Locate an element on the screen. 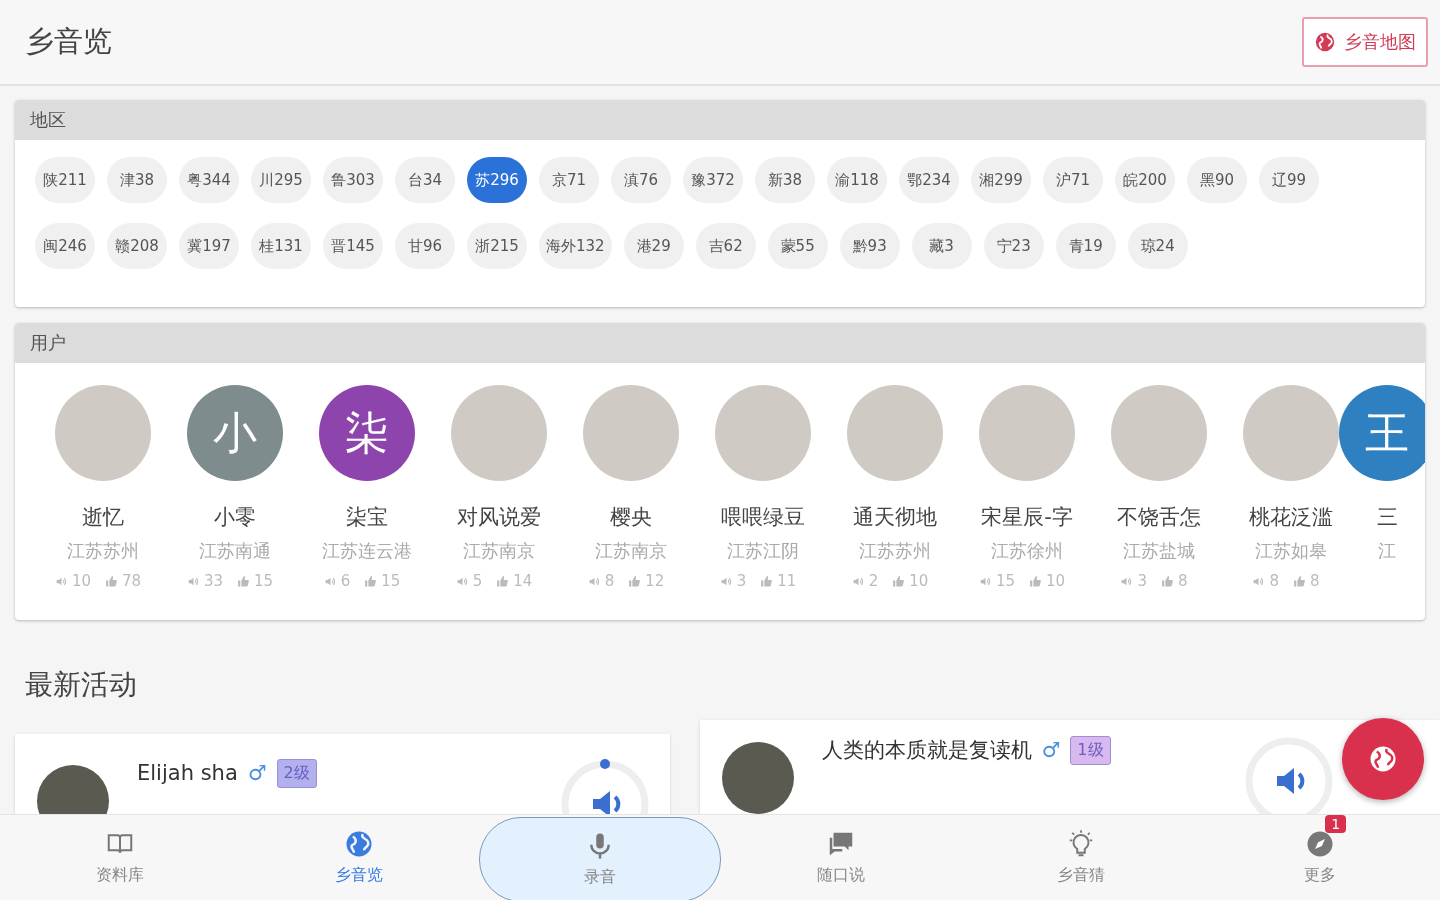  user-location: 江 is located at coordinates (1387, 551).